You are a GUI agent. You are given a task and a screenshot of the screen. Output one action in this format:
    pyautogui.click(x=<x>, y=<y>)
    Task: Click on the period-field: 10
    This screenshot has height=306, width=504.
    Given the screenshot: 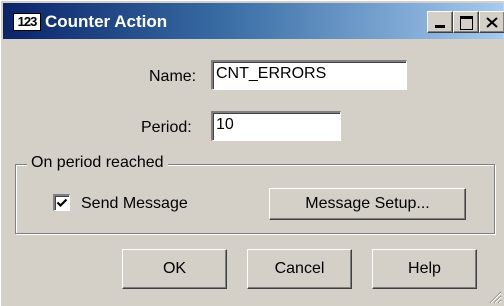 What is the action you would take?
    pyautogui.click(x=276, y=126)
    